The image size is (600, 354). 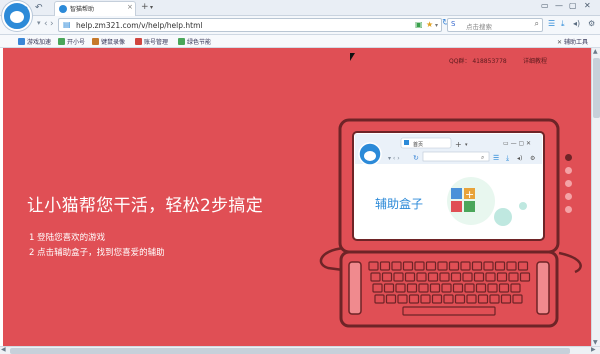 I want to click on bookmark-power-save: 绿色节能, so click(x=194, y=41).